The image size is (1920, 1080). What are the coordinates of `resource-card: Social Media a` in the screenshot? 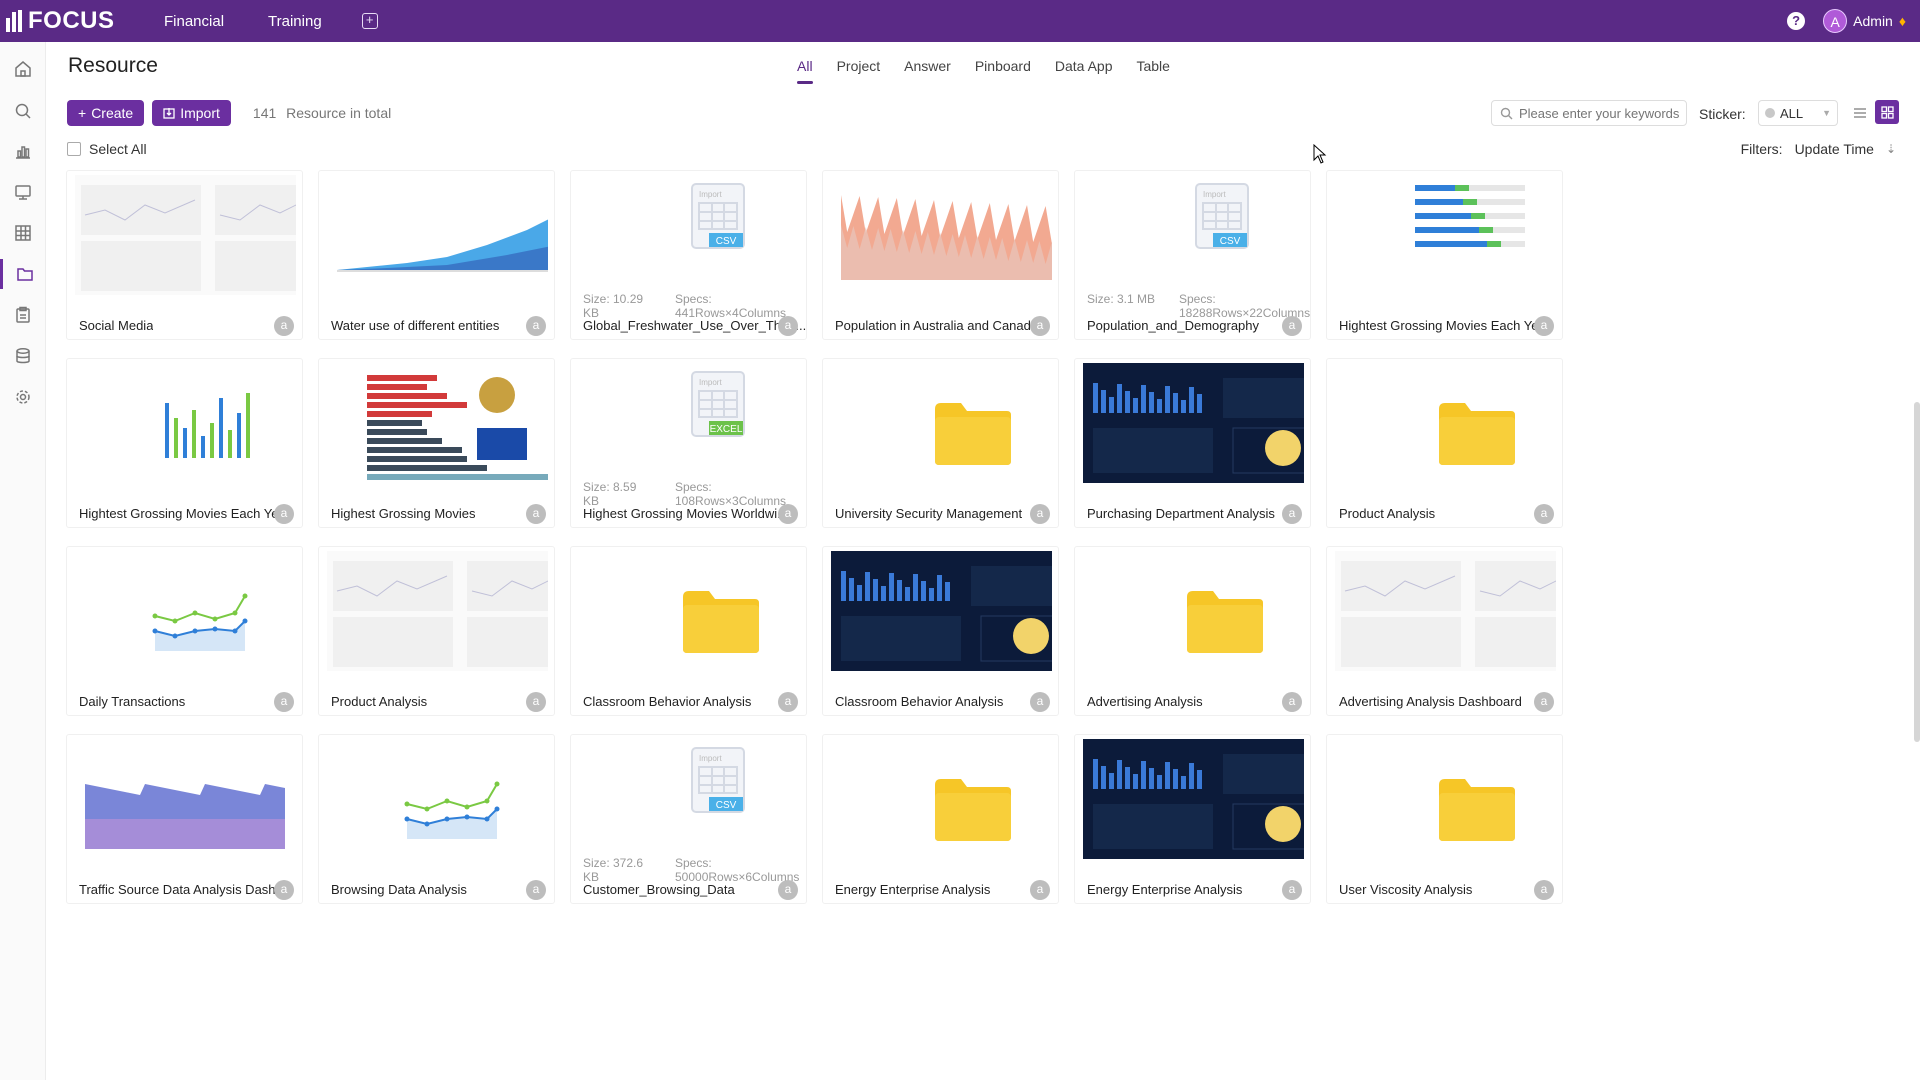 It's located at (184, 255).